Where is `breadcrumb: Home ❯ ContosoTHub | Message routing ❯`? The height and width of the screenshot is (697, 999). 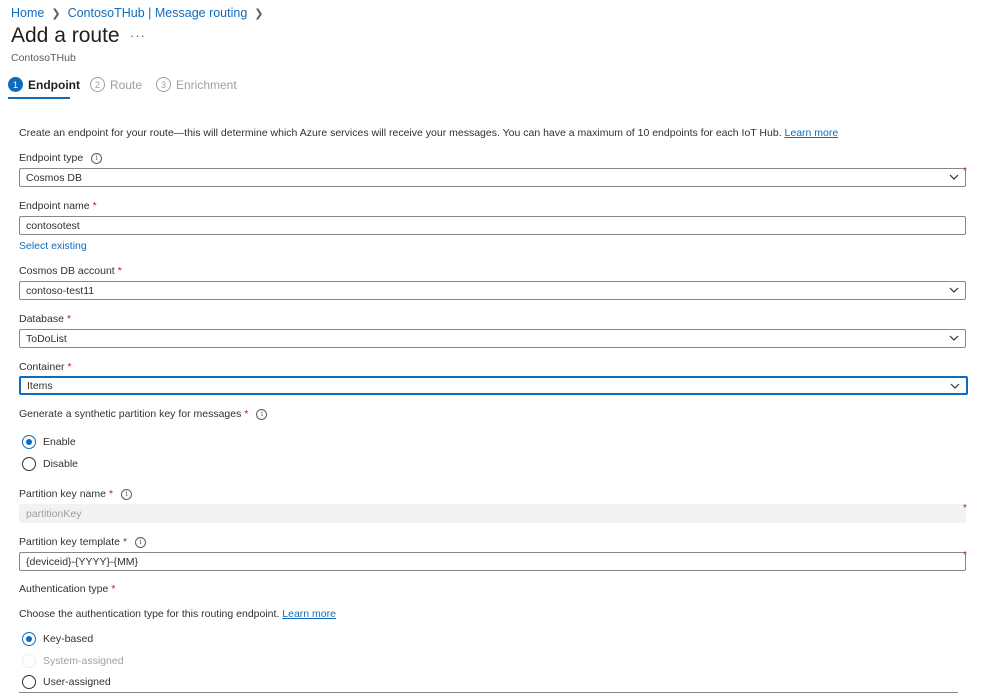 breadcrumb: Home ❯ ContosoTHub | Message routing ❯ is located at coordinates (141, 13).